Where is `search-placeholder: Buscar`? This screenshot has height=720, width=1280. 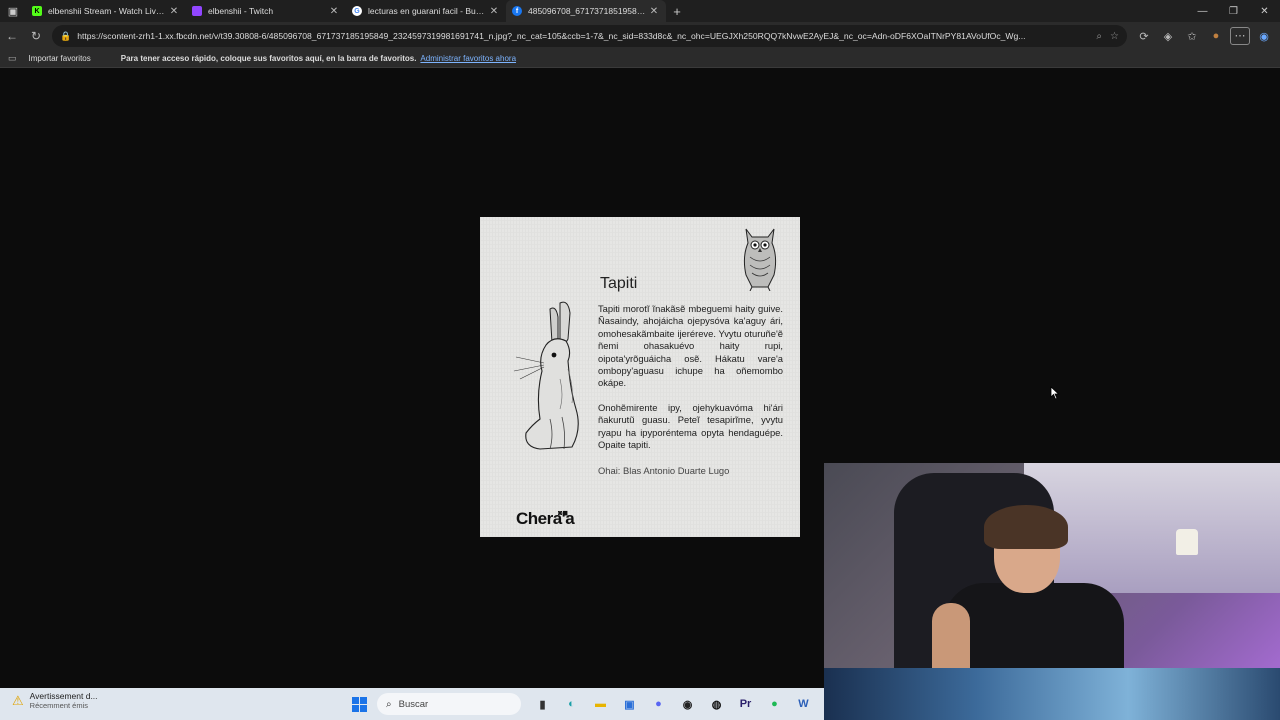 search-placeholder: Buscar is located at coordinates (413, 704).